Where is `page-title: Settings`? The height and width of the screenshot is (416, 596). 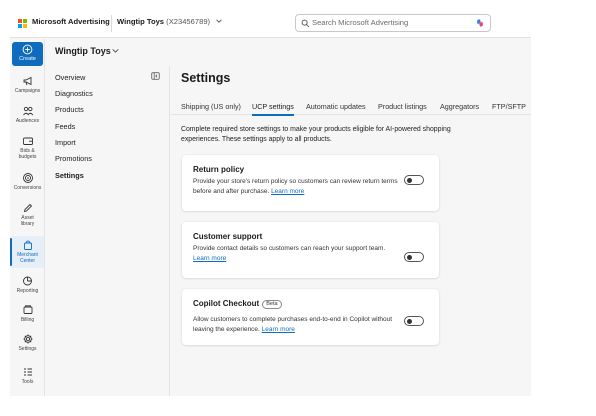 page-title: Settings is located at coordinates (206, 78).